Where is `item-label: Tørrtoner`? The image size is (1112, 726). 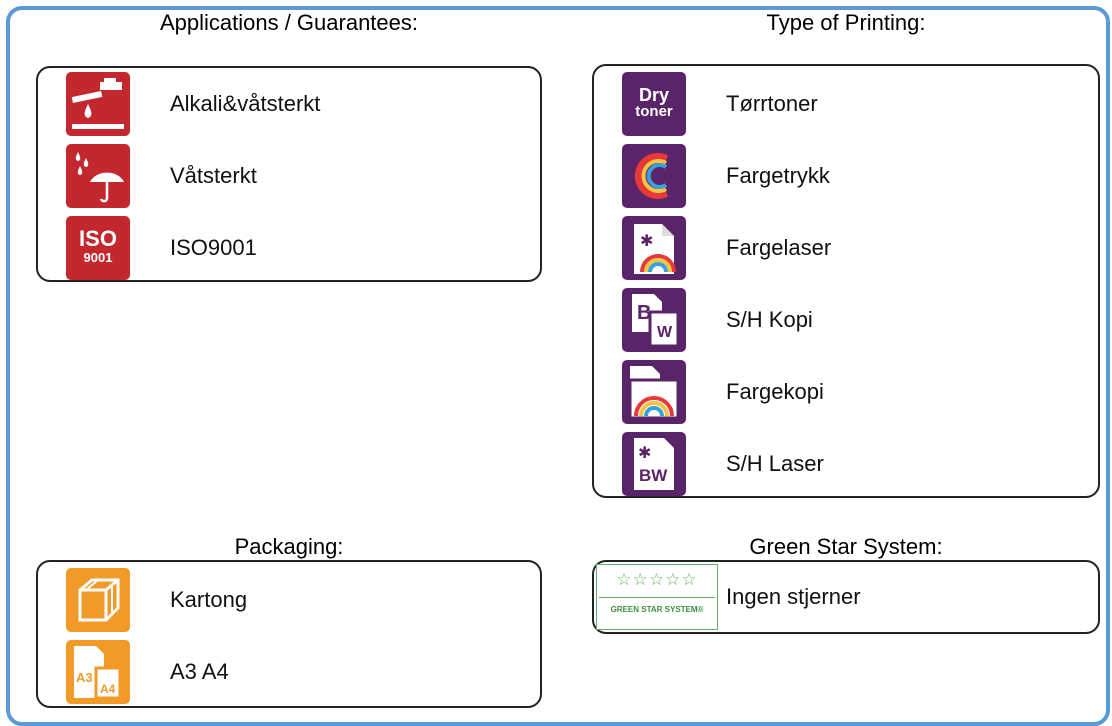 item-label: Tørrtoner is located at coordinates (772, 103).